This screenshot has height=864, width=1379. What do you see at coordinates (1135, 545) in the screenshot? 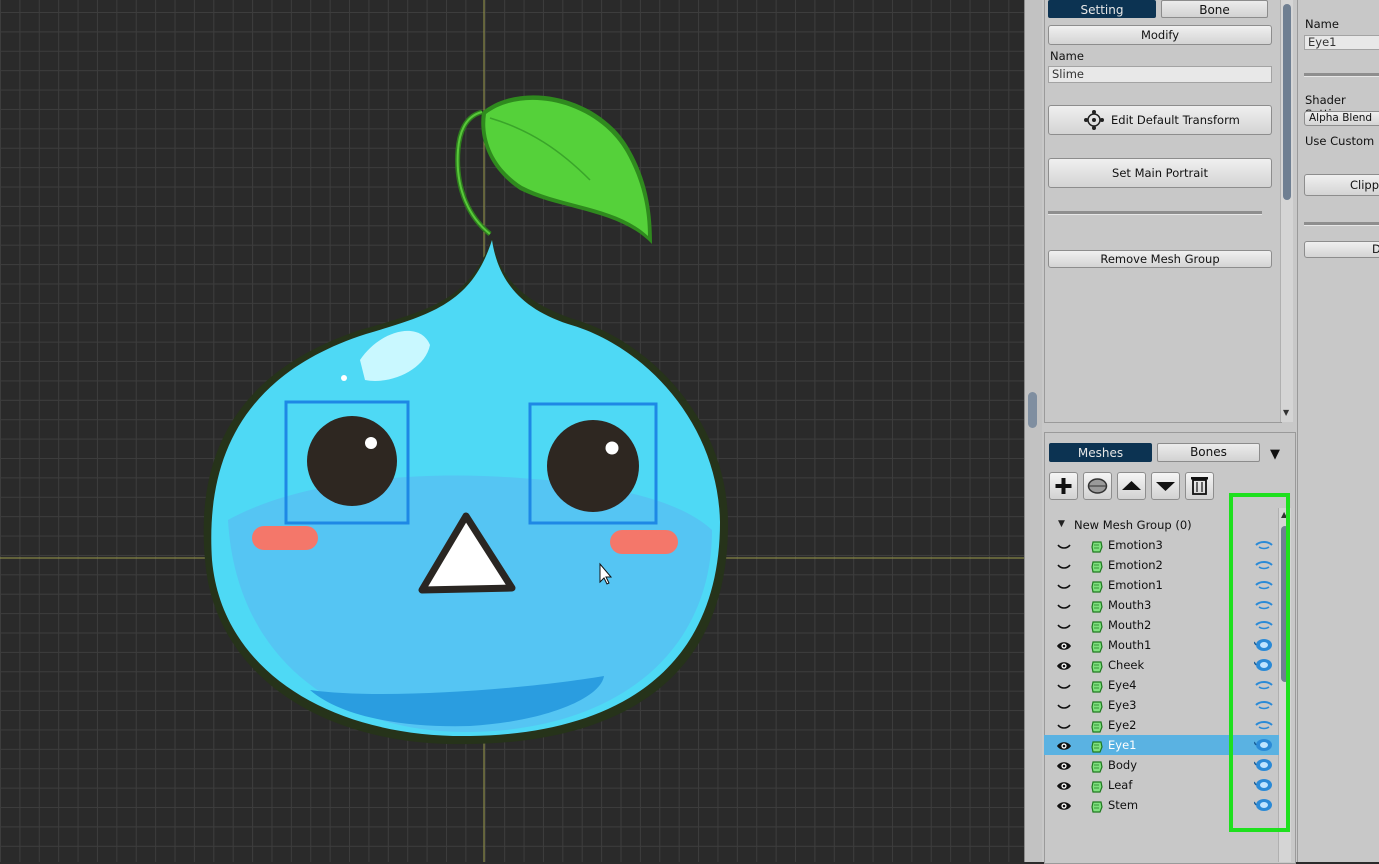
I see `hierarchy-row-label: Emotion3` at bounding box center [1135, 545].